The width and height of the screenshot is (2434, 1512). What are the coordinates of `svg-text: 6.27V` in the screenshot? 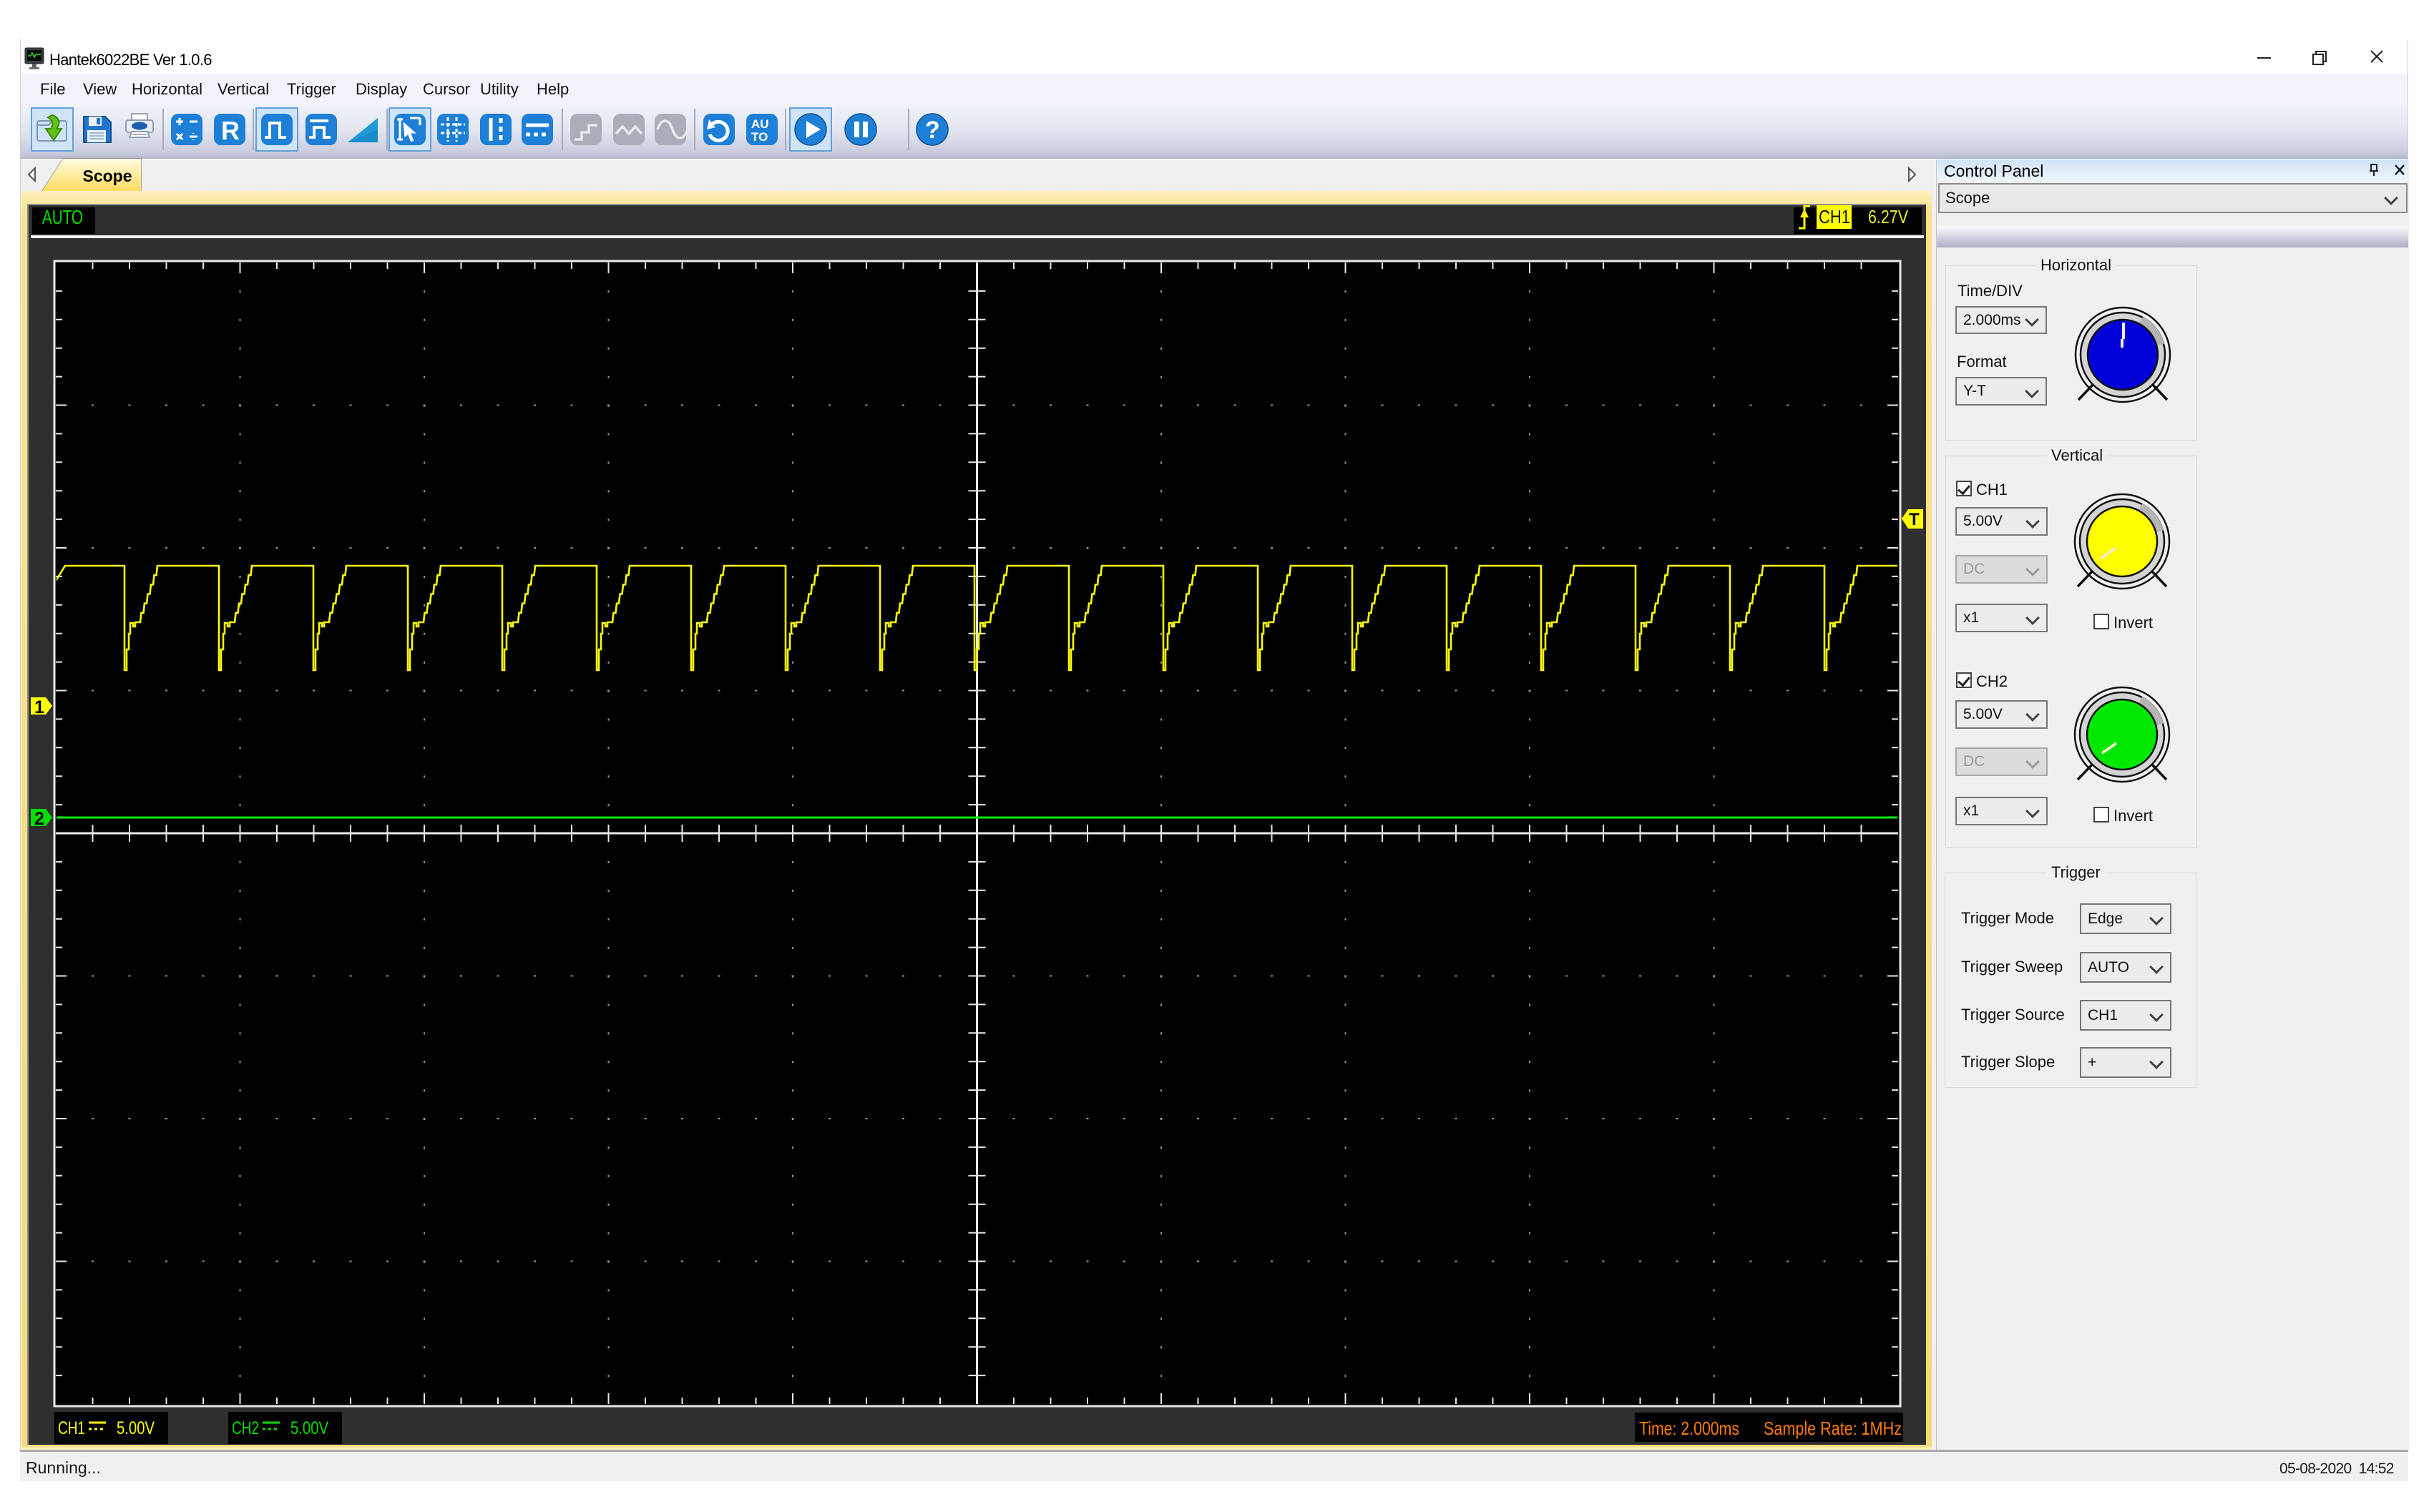 It's located at (1888, 216).